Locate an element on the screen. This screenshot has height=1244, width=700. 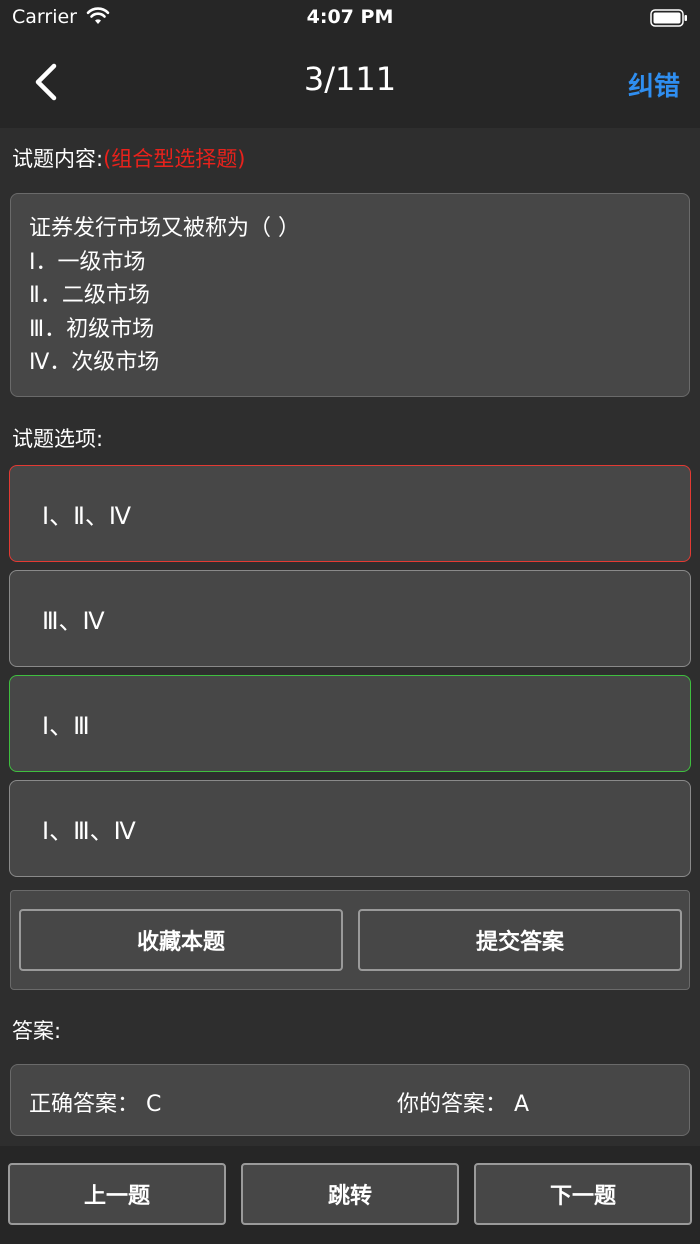
bottom-nav-bar: 上一题 跳转 下一题 is located at coordinates (350, 1195).